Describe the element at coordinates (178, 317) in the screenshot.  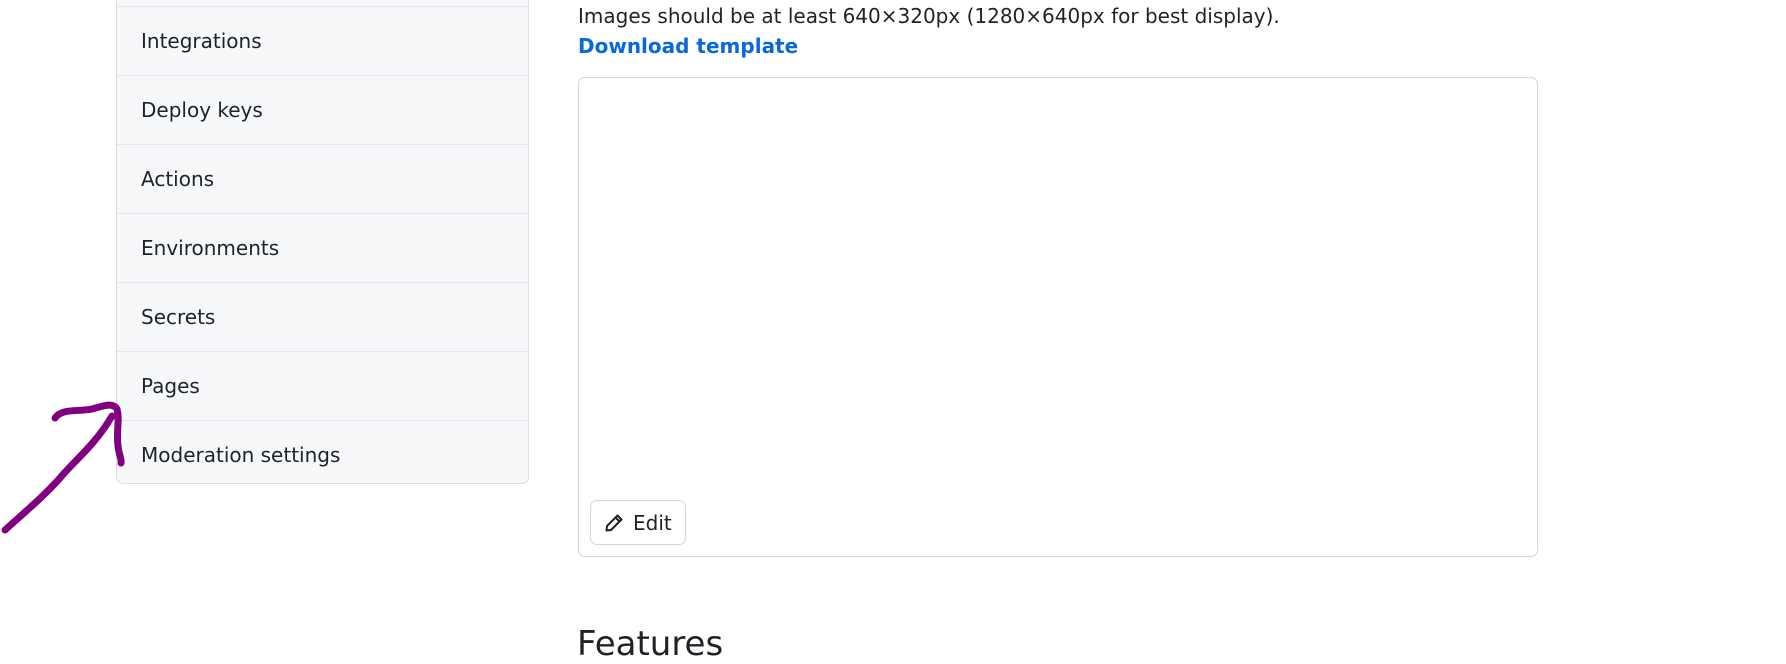
I see `sidebar-item-label: Secrets` at that location.